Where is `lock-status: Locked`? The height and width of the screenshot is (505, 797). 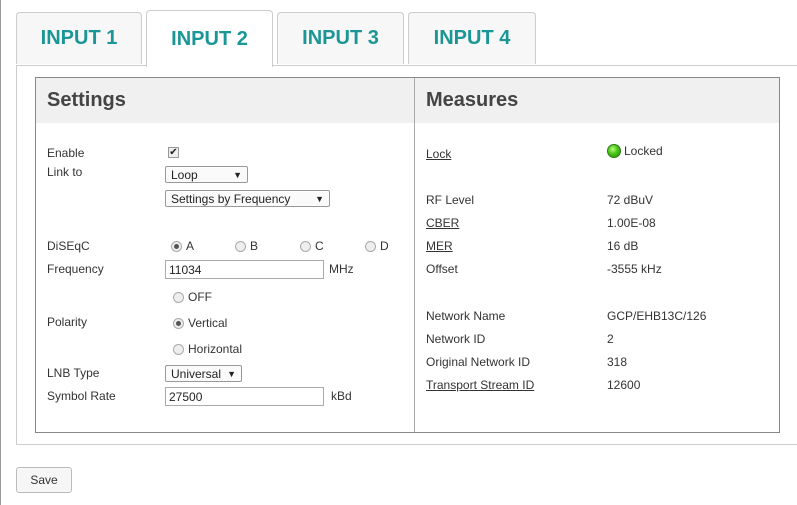
lock-status: Locked is located at coordinates (635, 151).